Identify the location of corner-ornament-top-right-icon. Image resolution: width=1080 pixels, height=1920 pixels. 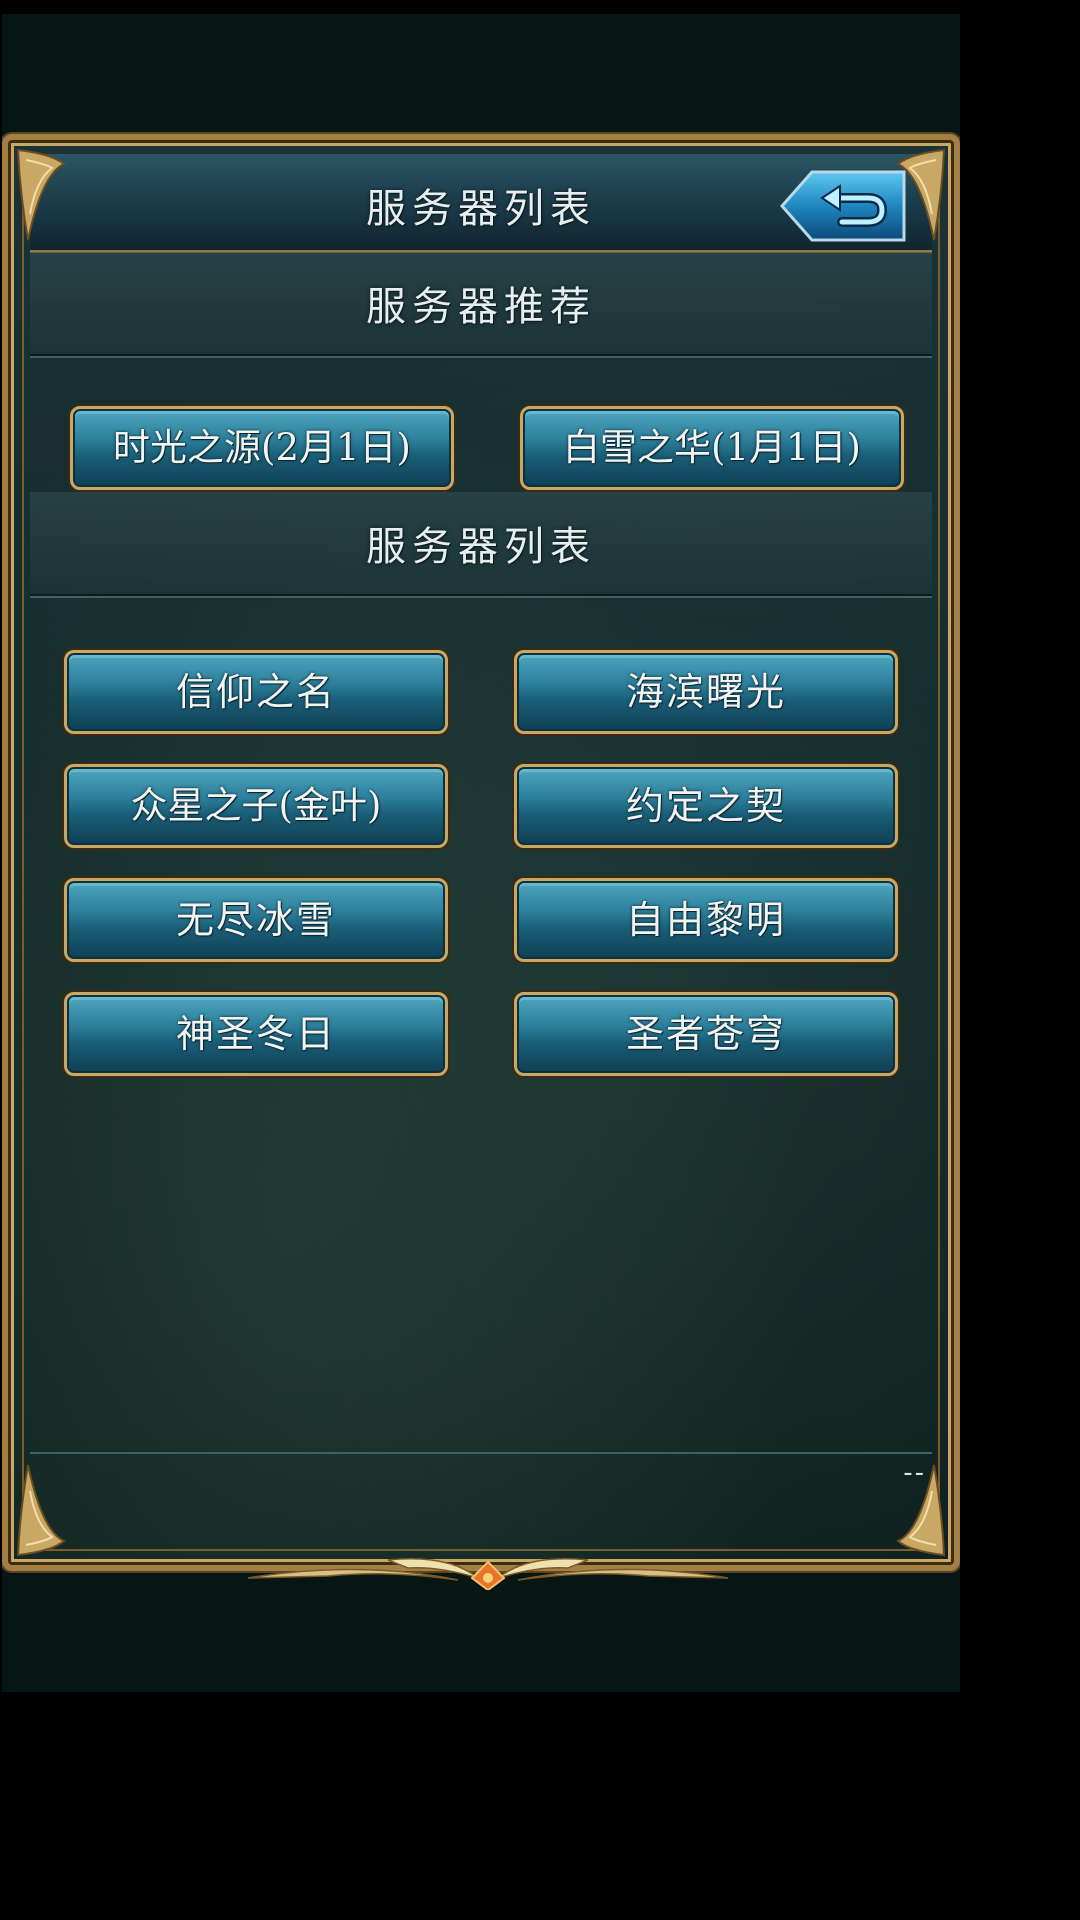
(921, 194).